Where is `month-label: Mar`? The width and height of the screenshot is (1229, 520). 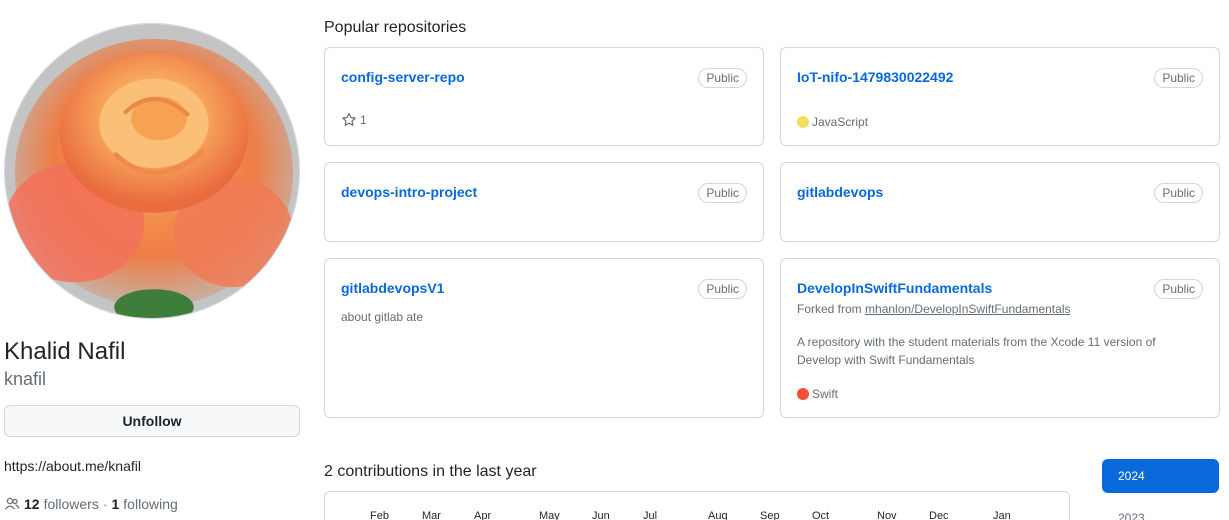
month-label: Mar is located at coordinates (431, 515).